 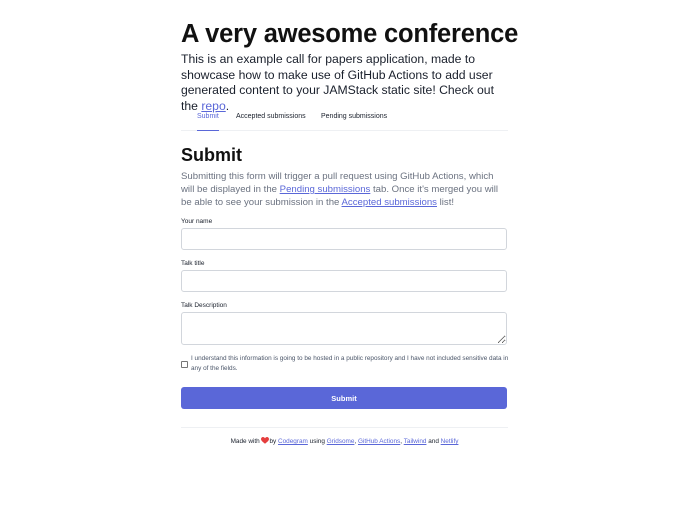 What do you see at coordinates (344, 281) in the screenshot?
I see `talk-title-input` at bounding box center [344, 281].